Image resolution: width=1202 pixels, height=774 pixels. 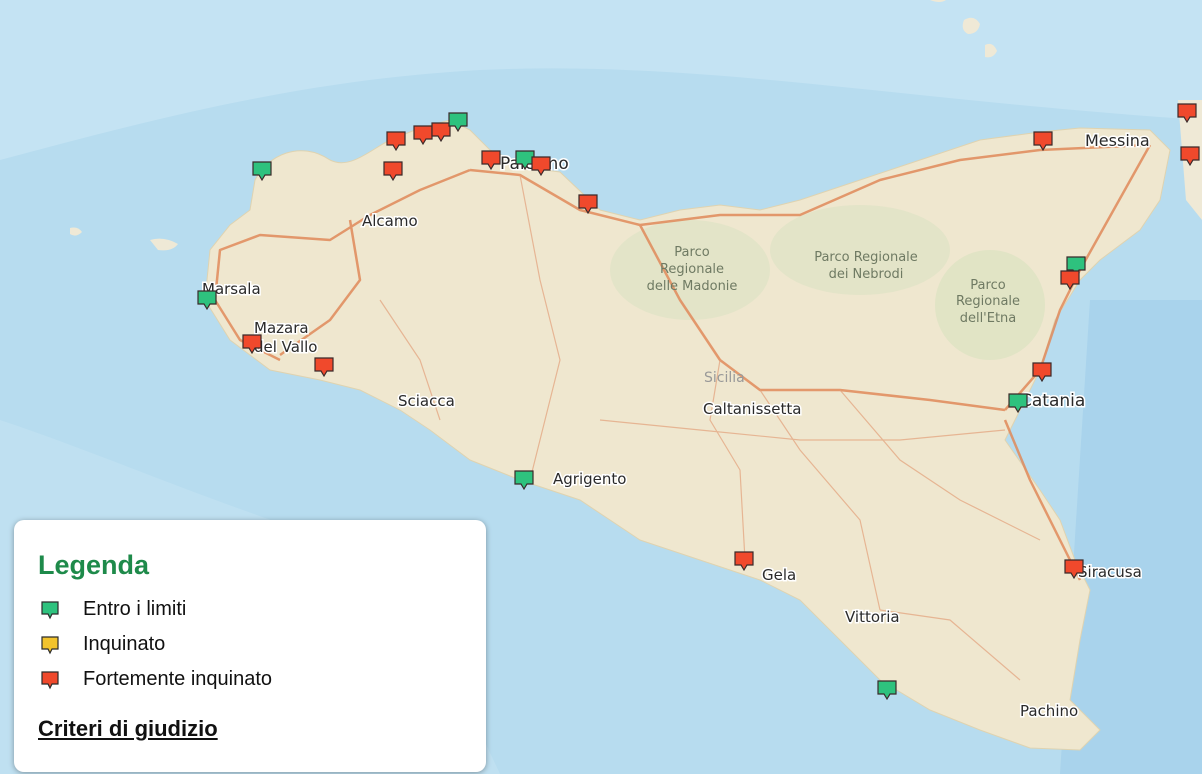 I want to click on place-del-vallo: del Vallo, so click(x=286, y=347).